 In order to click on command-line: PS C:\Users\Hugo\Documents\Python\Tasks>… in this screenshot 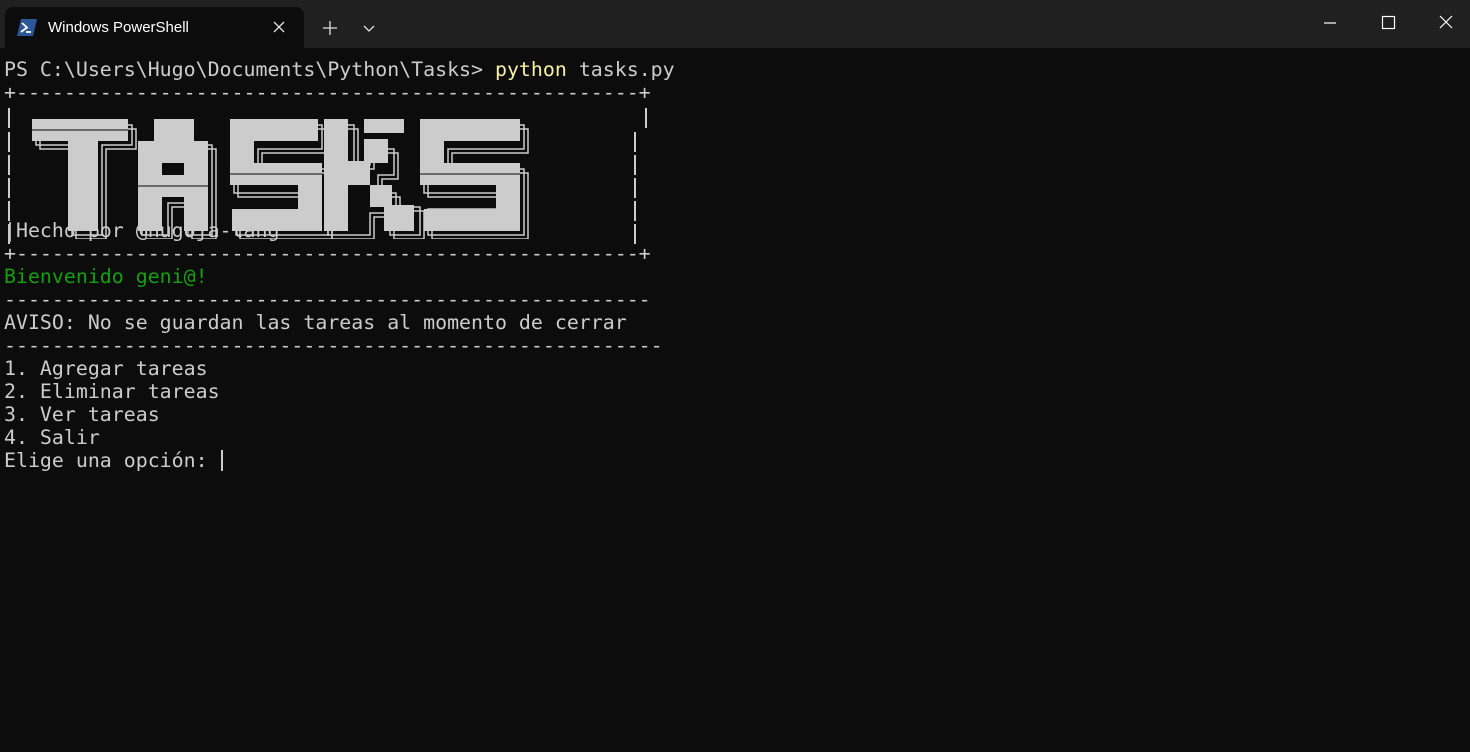, I will do `click(737, 69)`.